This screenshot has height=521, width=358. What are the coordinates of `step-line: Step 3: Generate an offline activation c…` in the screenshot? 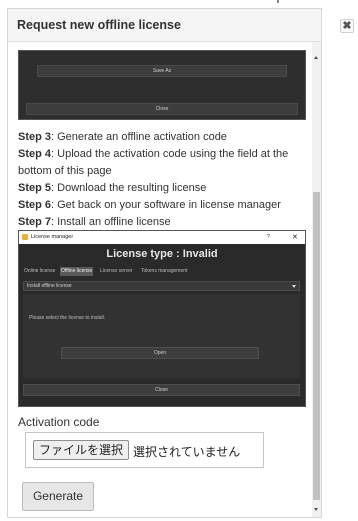 It's located at (122, 137).